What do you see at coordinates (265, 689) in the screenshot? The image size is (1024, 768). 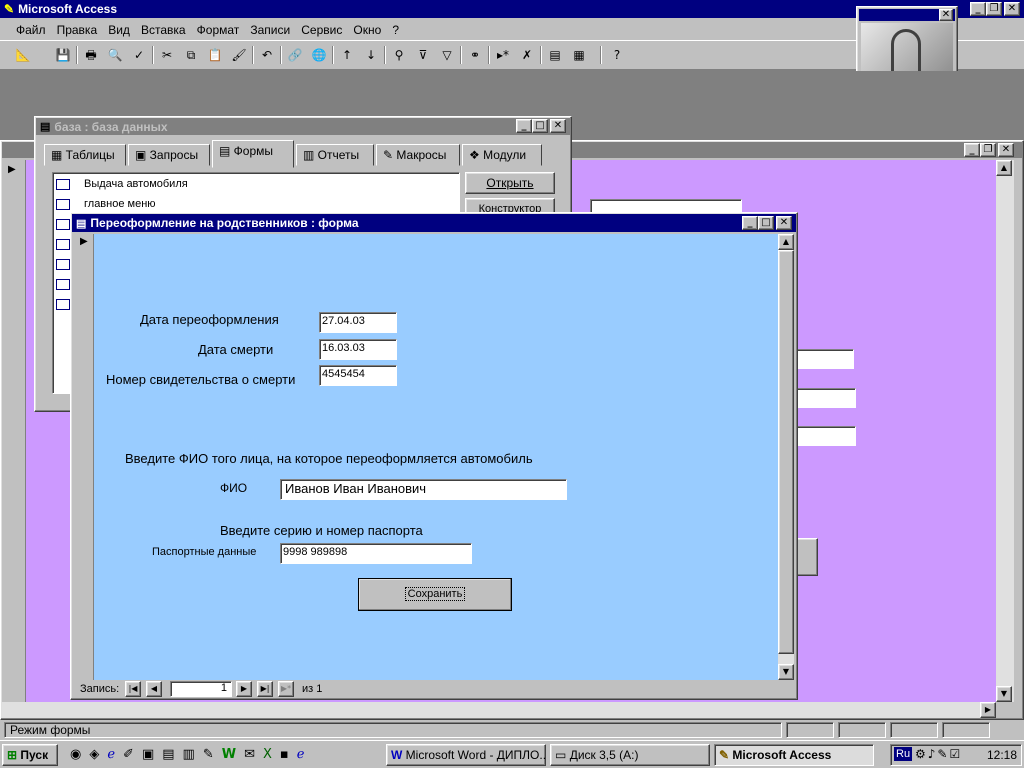 I see `nav-last-button: ▶|` at bounding box center [265, 689].